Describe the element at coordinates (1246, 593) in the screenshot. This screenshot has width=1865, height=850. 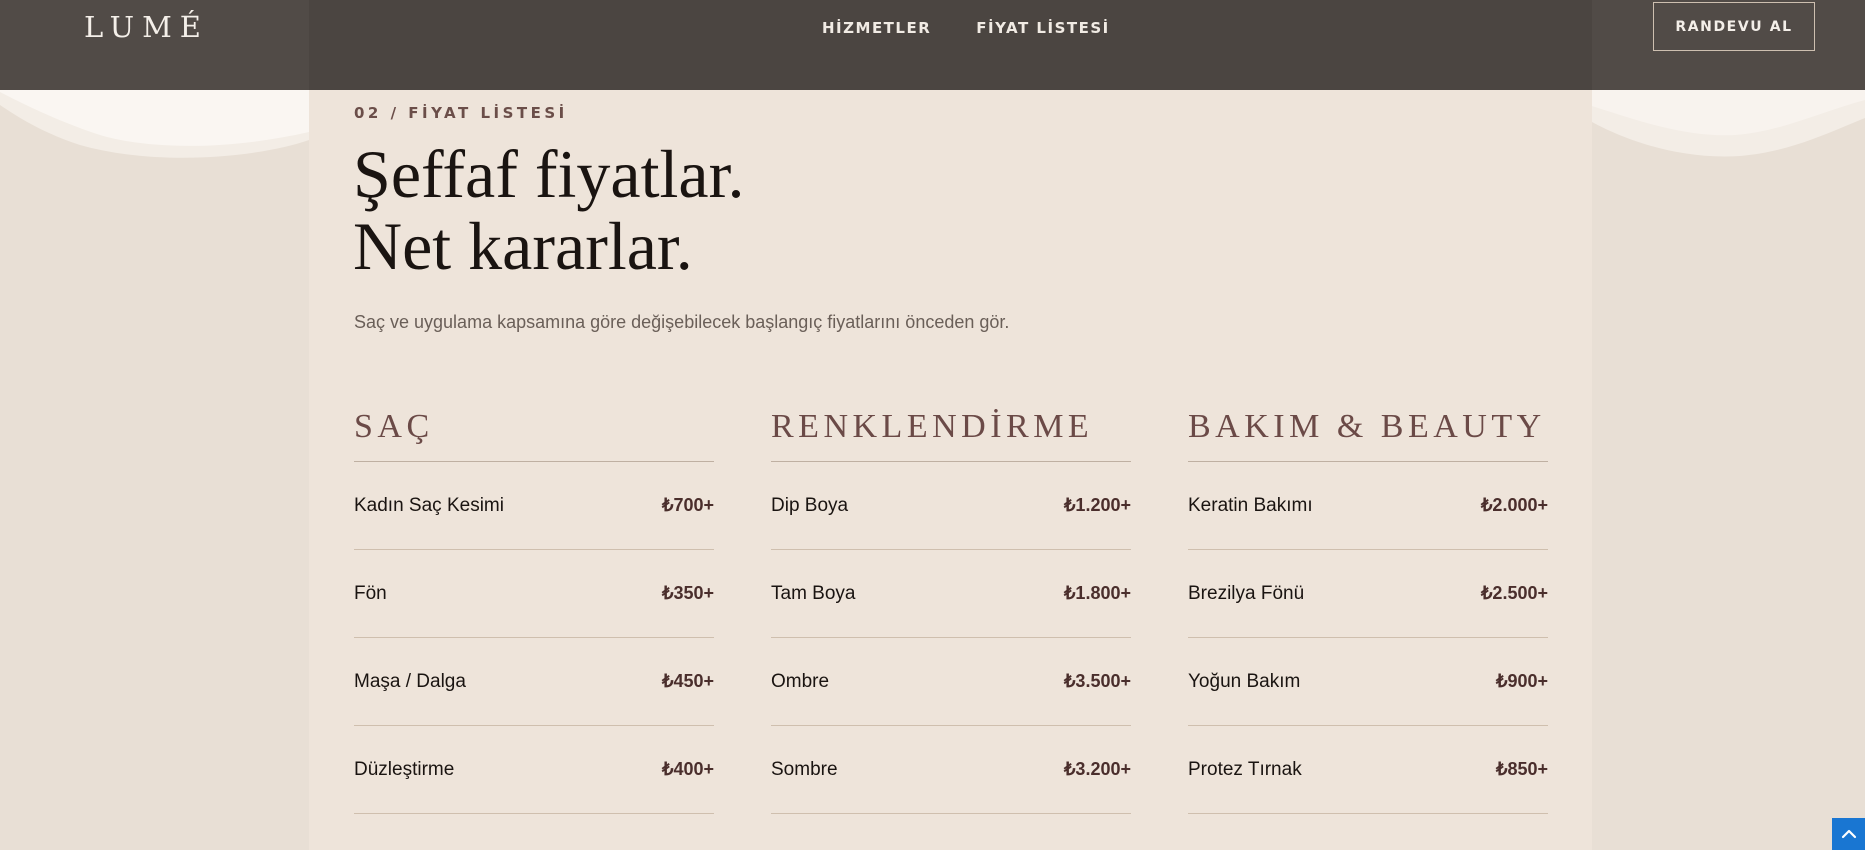
I see `service-name: Brezilya Fönü` at that location.